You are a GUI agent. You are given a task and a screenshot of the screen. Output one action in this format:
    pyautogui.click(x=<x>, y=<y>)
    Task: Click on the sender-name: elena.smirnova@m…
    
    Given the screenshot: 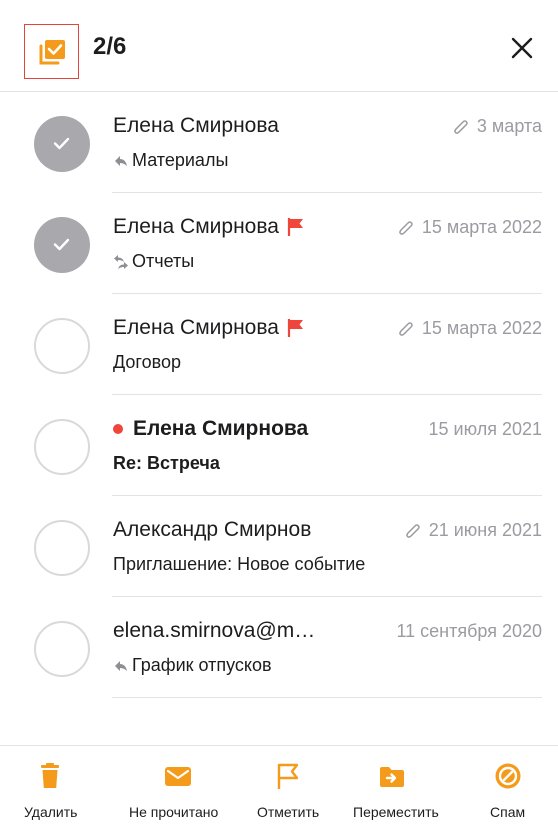 What is the action you would take?
    pyautogui.click(x=214, y=630)
    